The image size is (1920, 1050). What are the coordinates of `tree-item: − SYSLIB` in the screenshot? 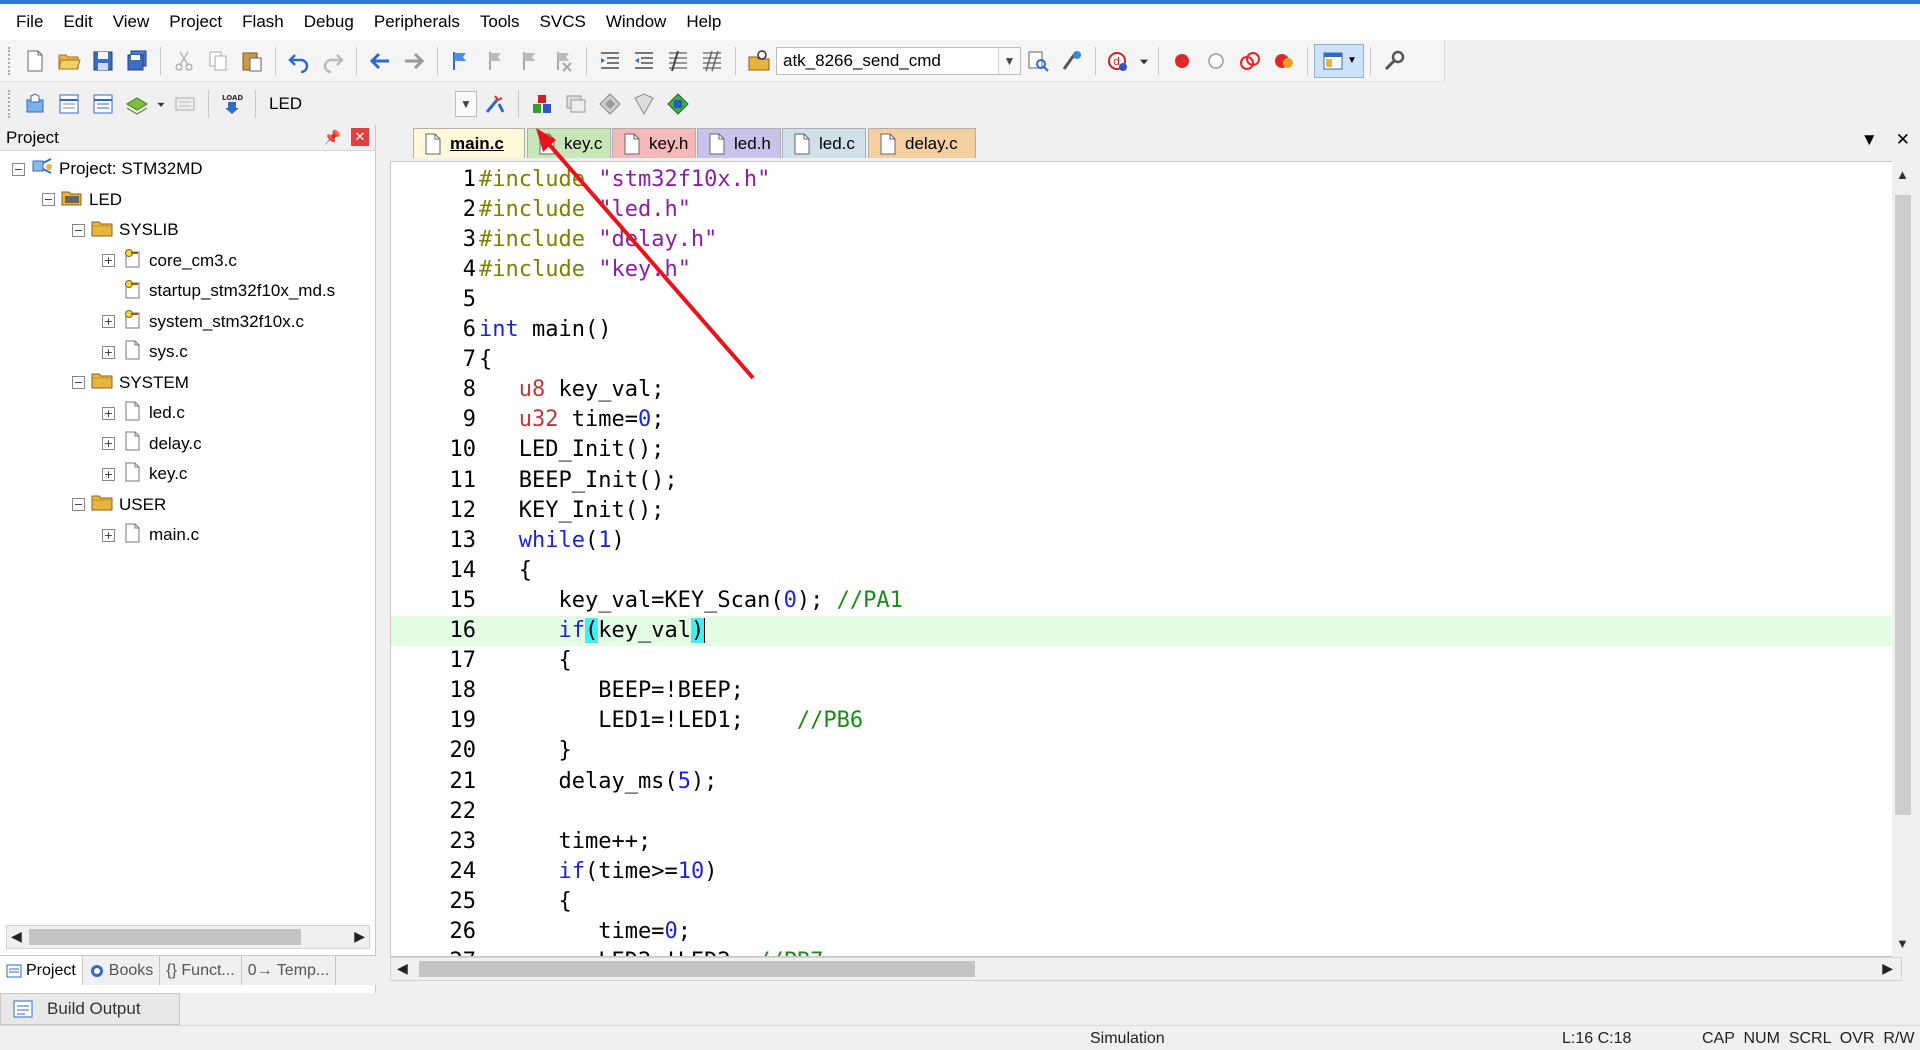 It's located at (125, 230).